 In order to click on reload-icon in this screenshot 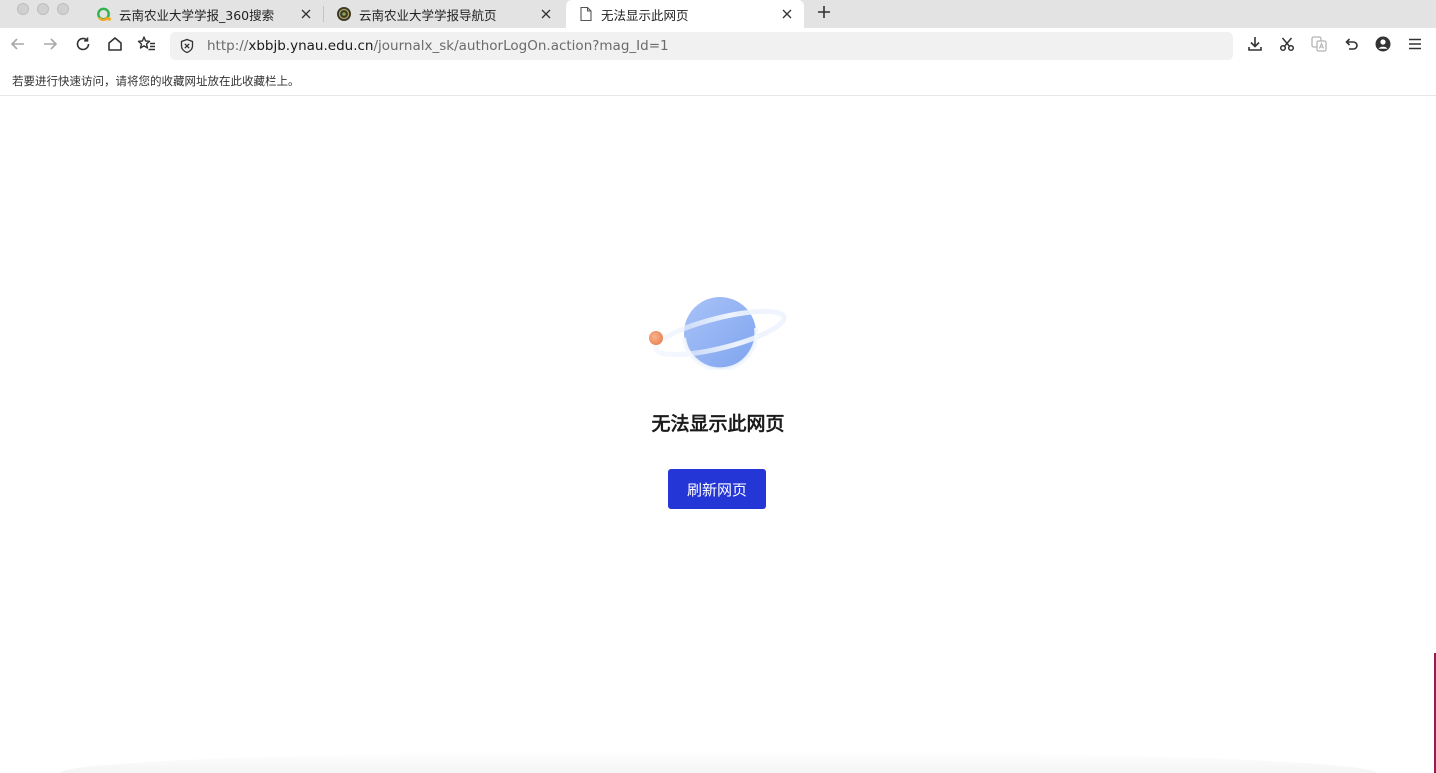, I will do `click(83, 46)`.